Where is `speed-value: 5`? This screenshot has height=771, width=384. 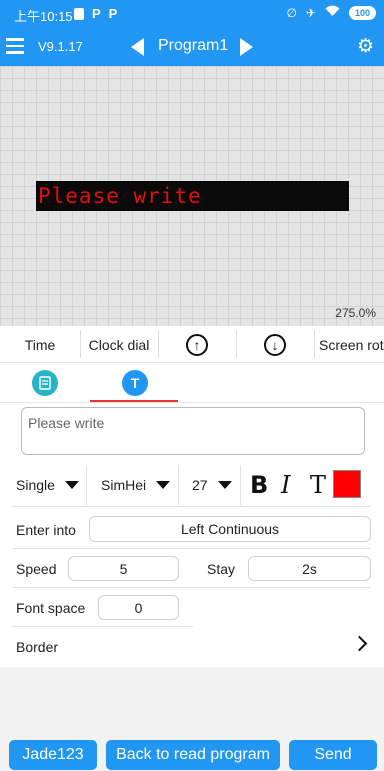
speed-value: 5 is located at coordinates (123, 568).